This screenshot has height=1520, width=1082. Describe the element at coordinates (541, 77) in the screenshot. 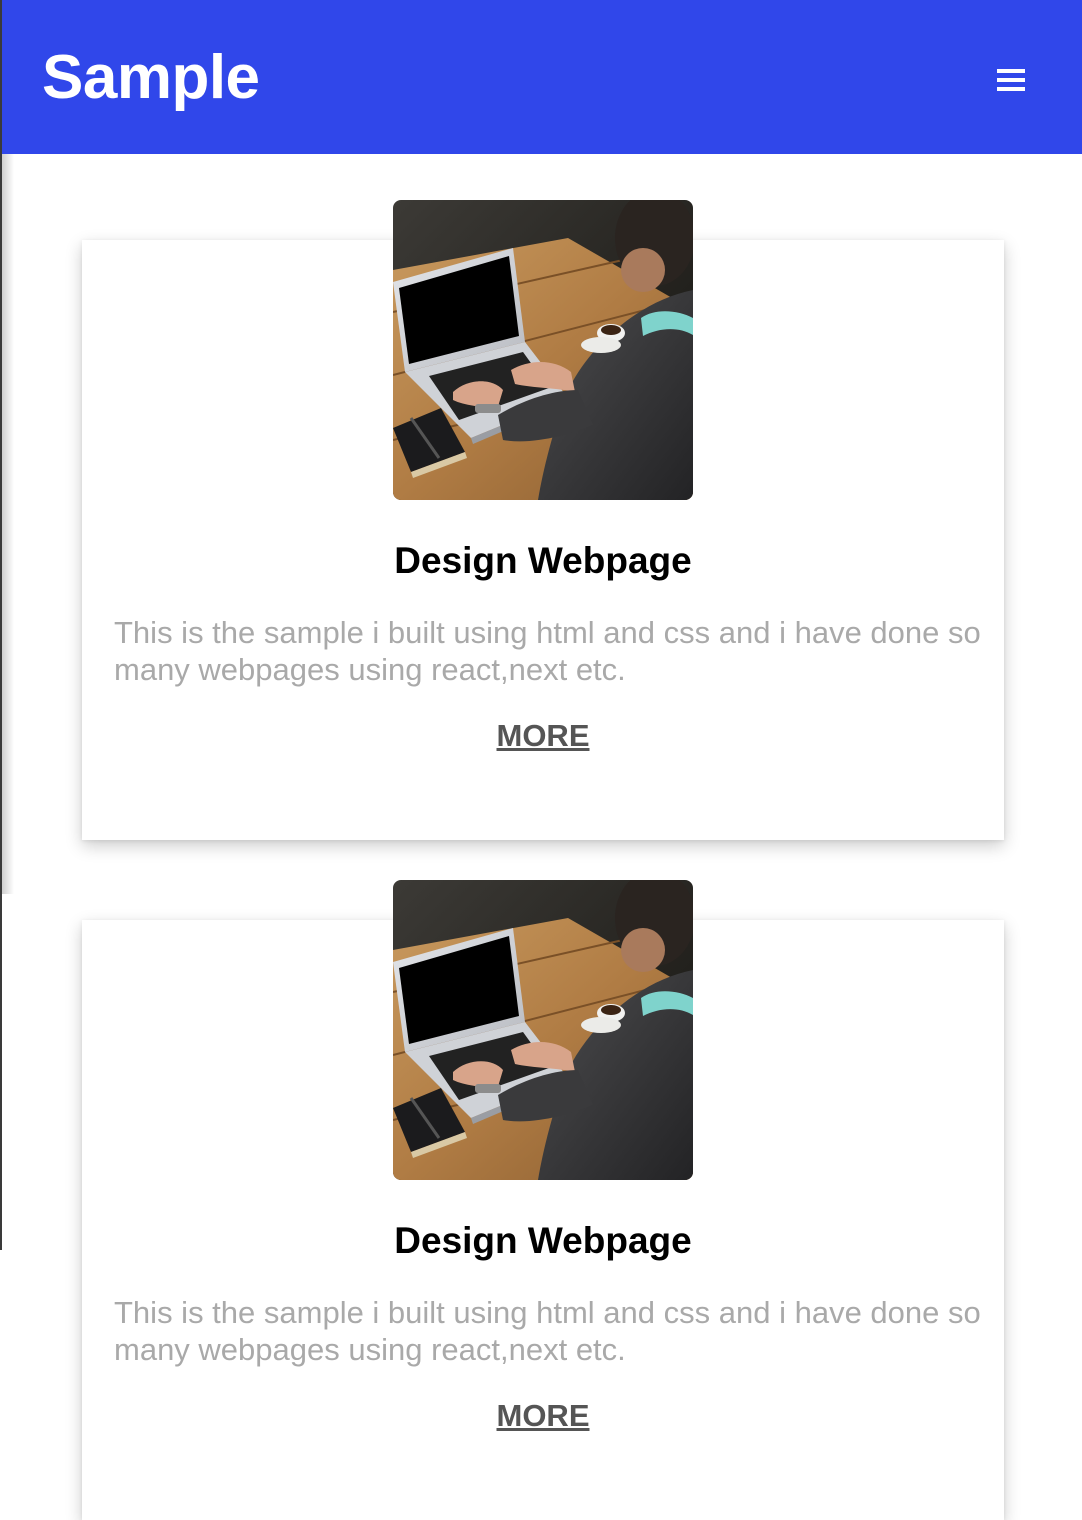

I see `navbar: Sample` at that location.